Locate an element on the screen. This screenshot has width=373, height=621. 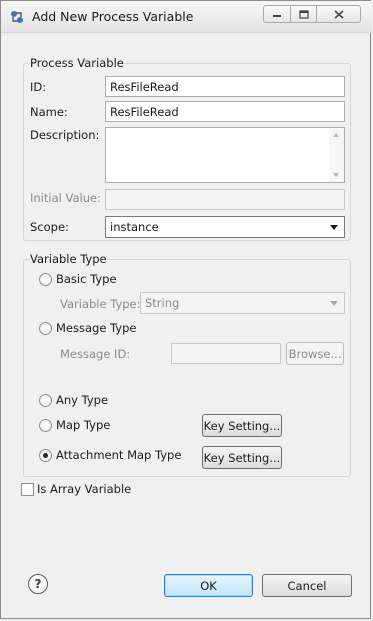
basic-type-radio is located at coordinates (45, 279).